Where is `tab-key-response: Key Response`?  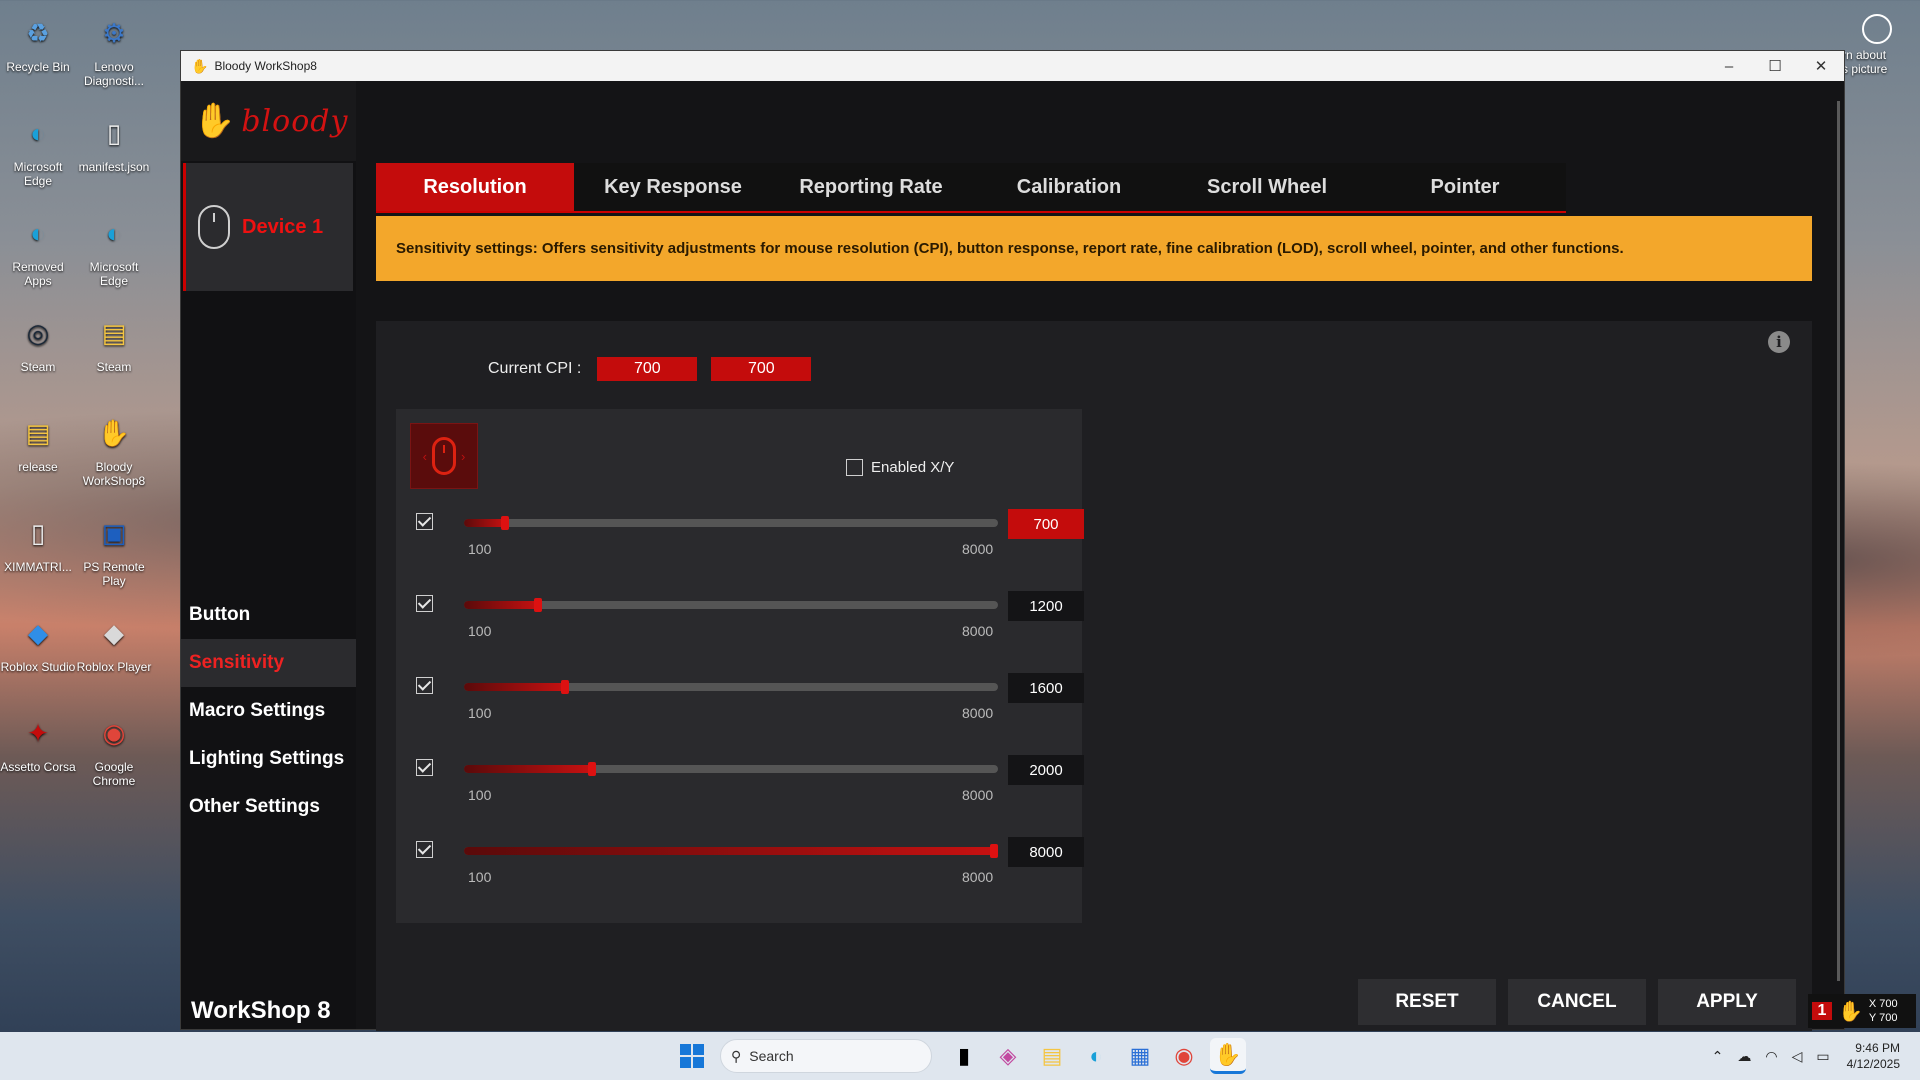
tab-key-response: Key Response is located at coordinates (673, 187).